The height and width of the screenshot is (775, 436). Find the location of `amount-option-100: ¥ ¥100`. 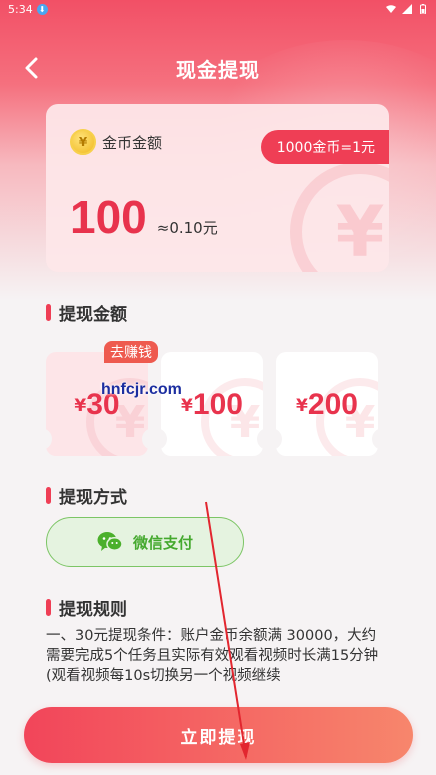

amount-option-100: ¥ ¥100 is located at coordinates (212, 404).